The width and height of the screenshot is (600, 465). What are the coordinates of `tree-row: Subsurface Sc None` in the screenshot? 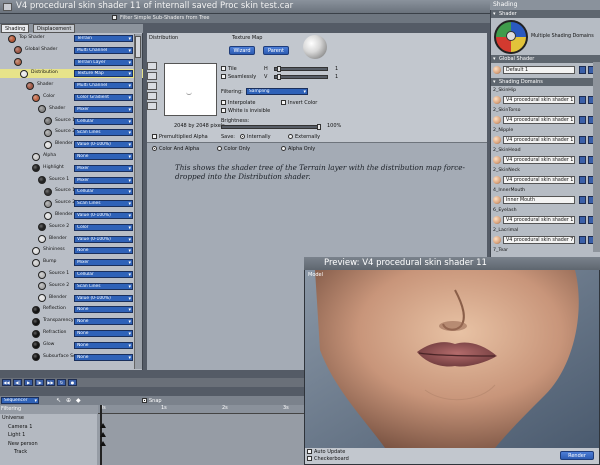 It's located at (71, 357).